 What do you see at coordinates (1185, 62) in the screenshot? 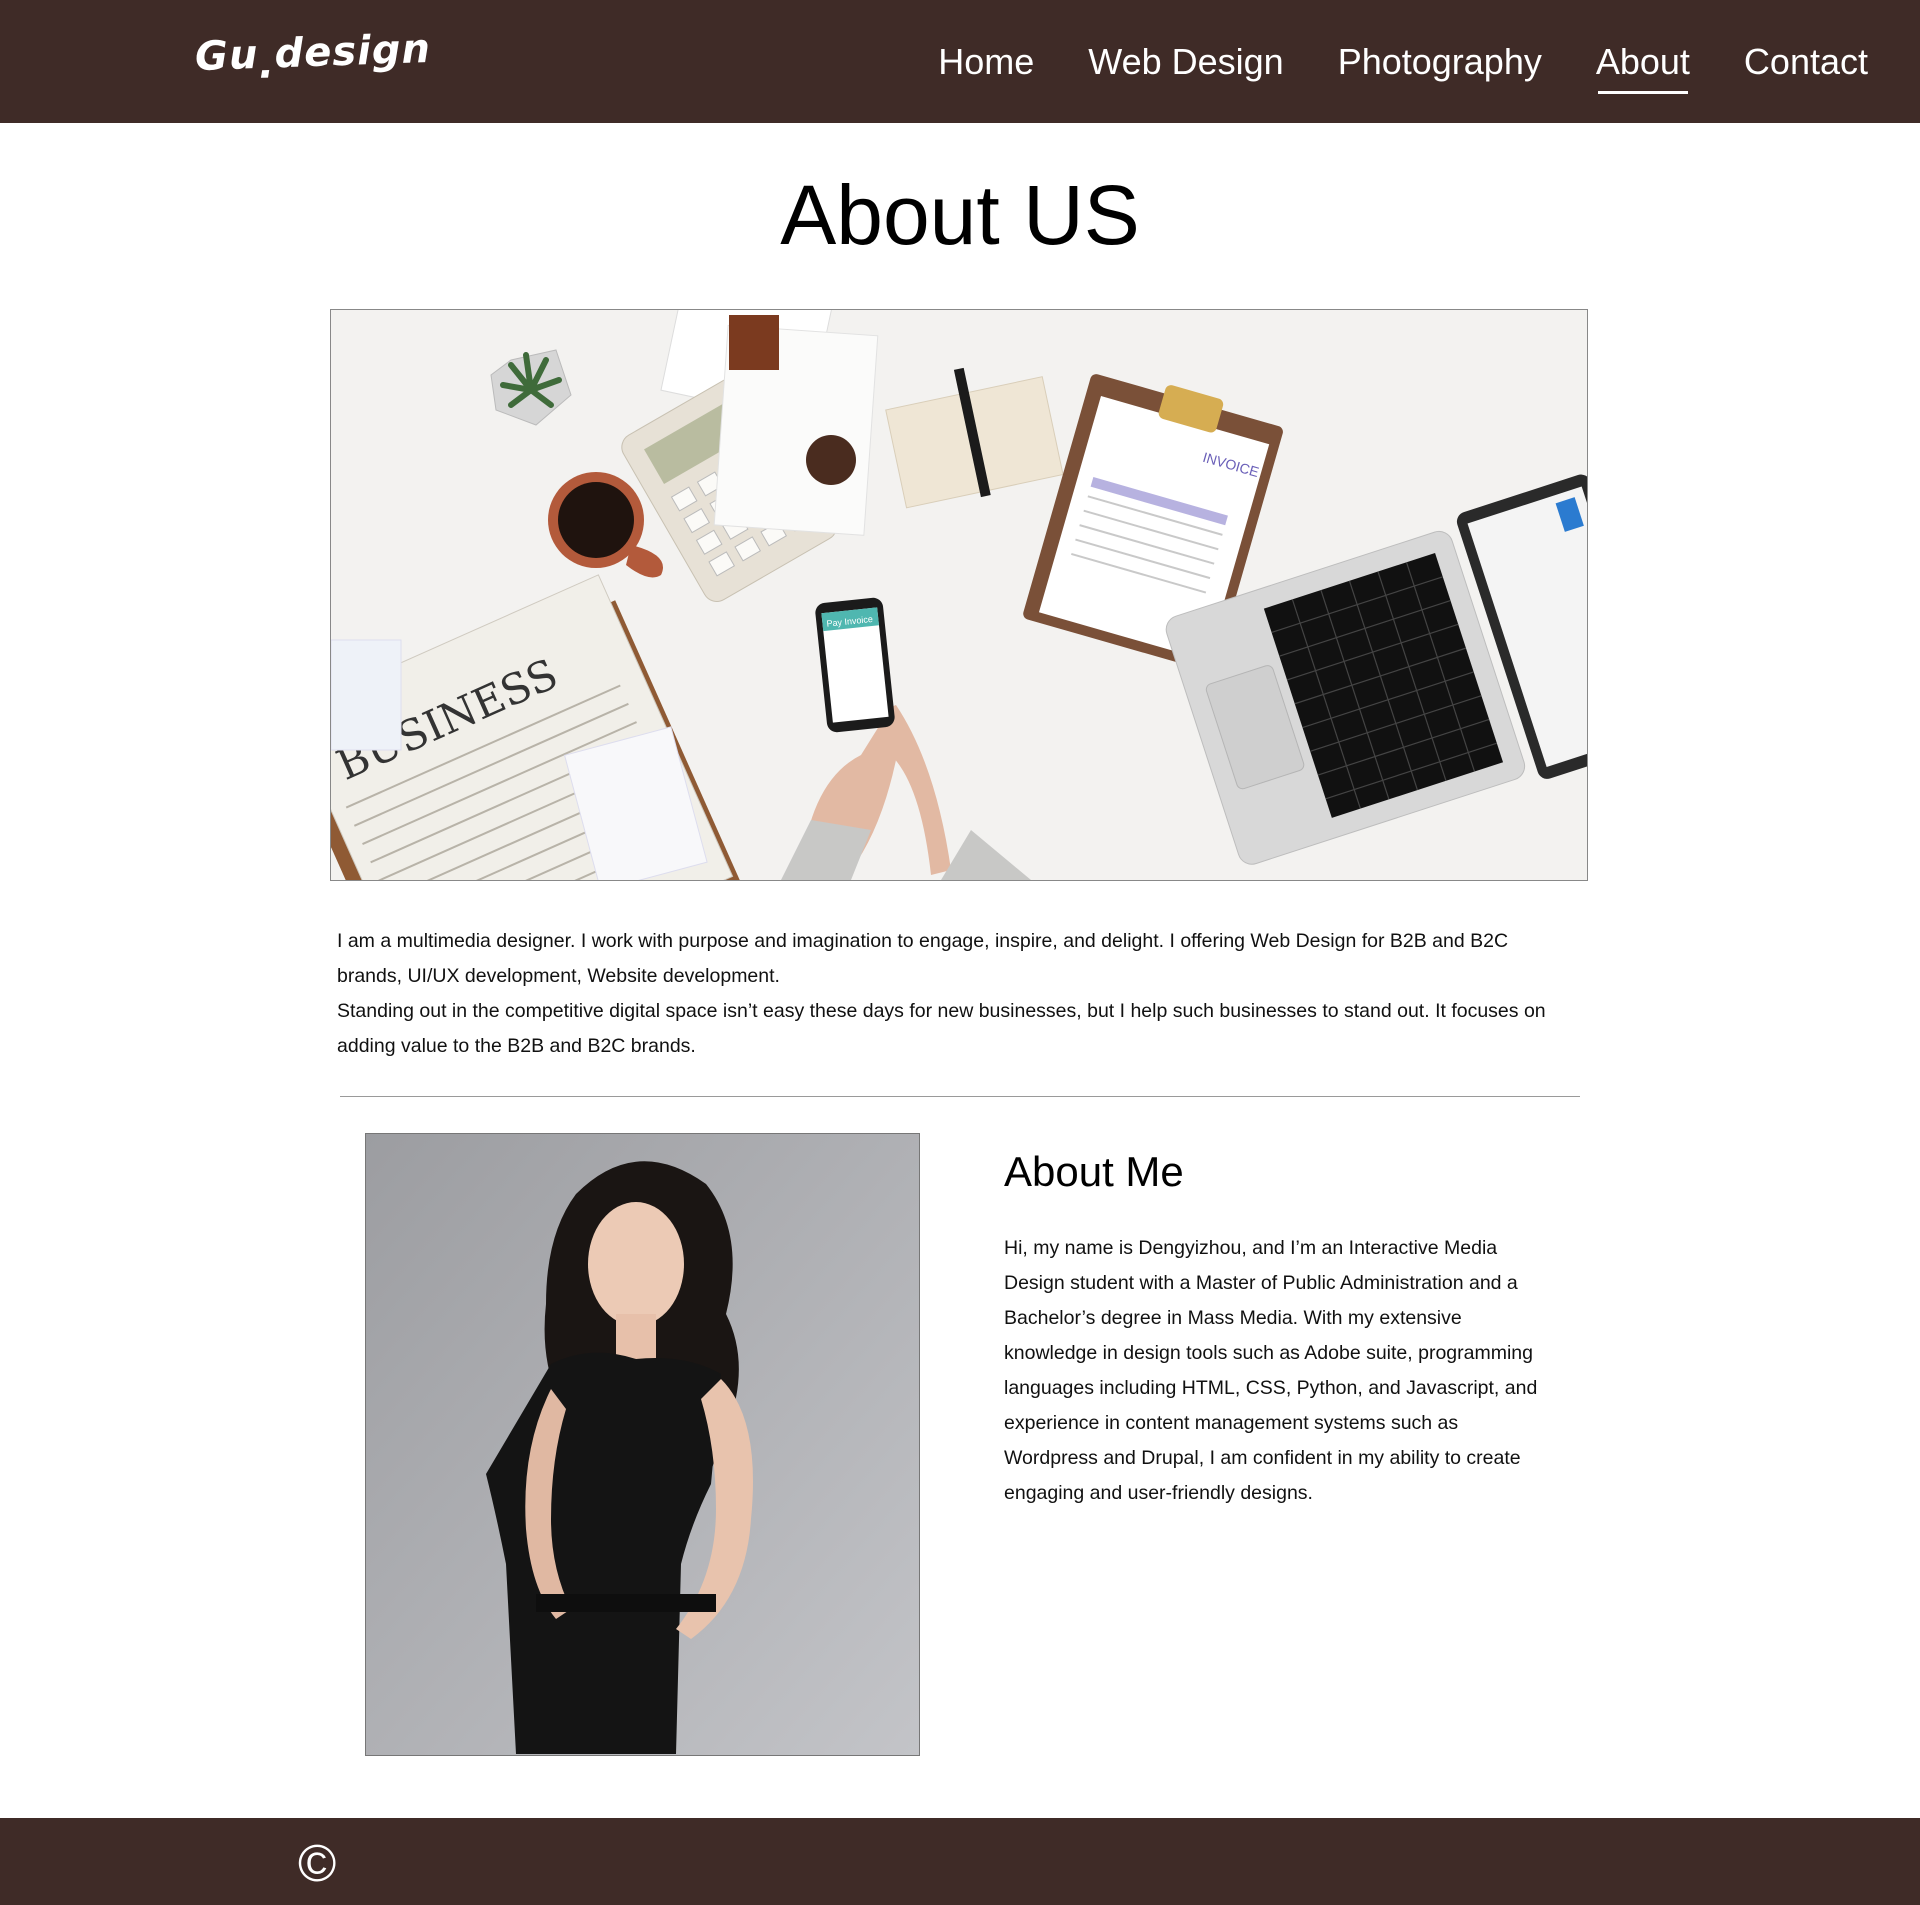
I see `nav-web-design: Web Design` at bounding box center [1185, 62].